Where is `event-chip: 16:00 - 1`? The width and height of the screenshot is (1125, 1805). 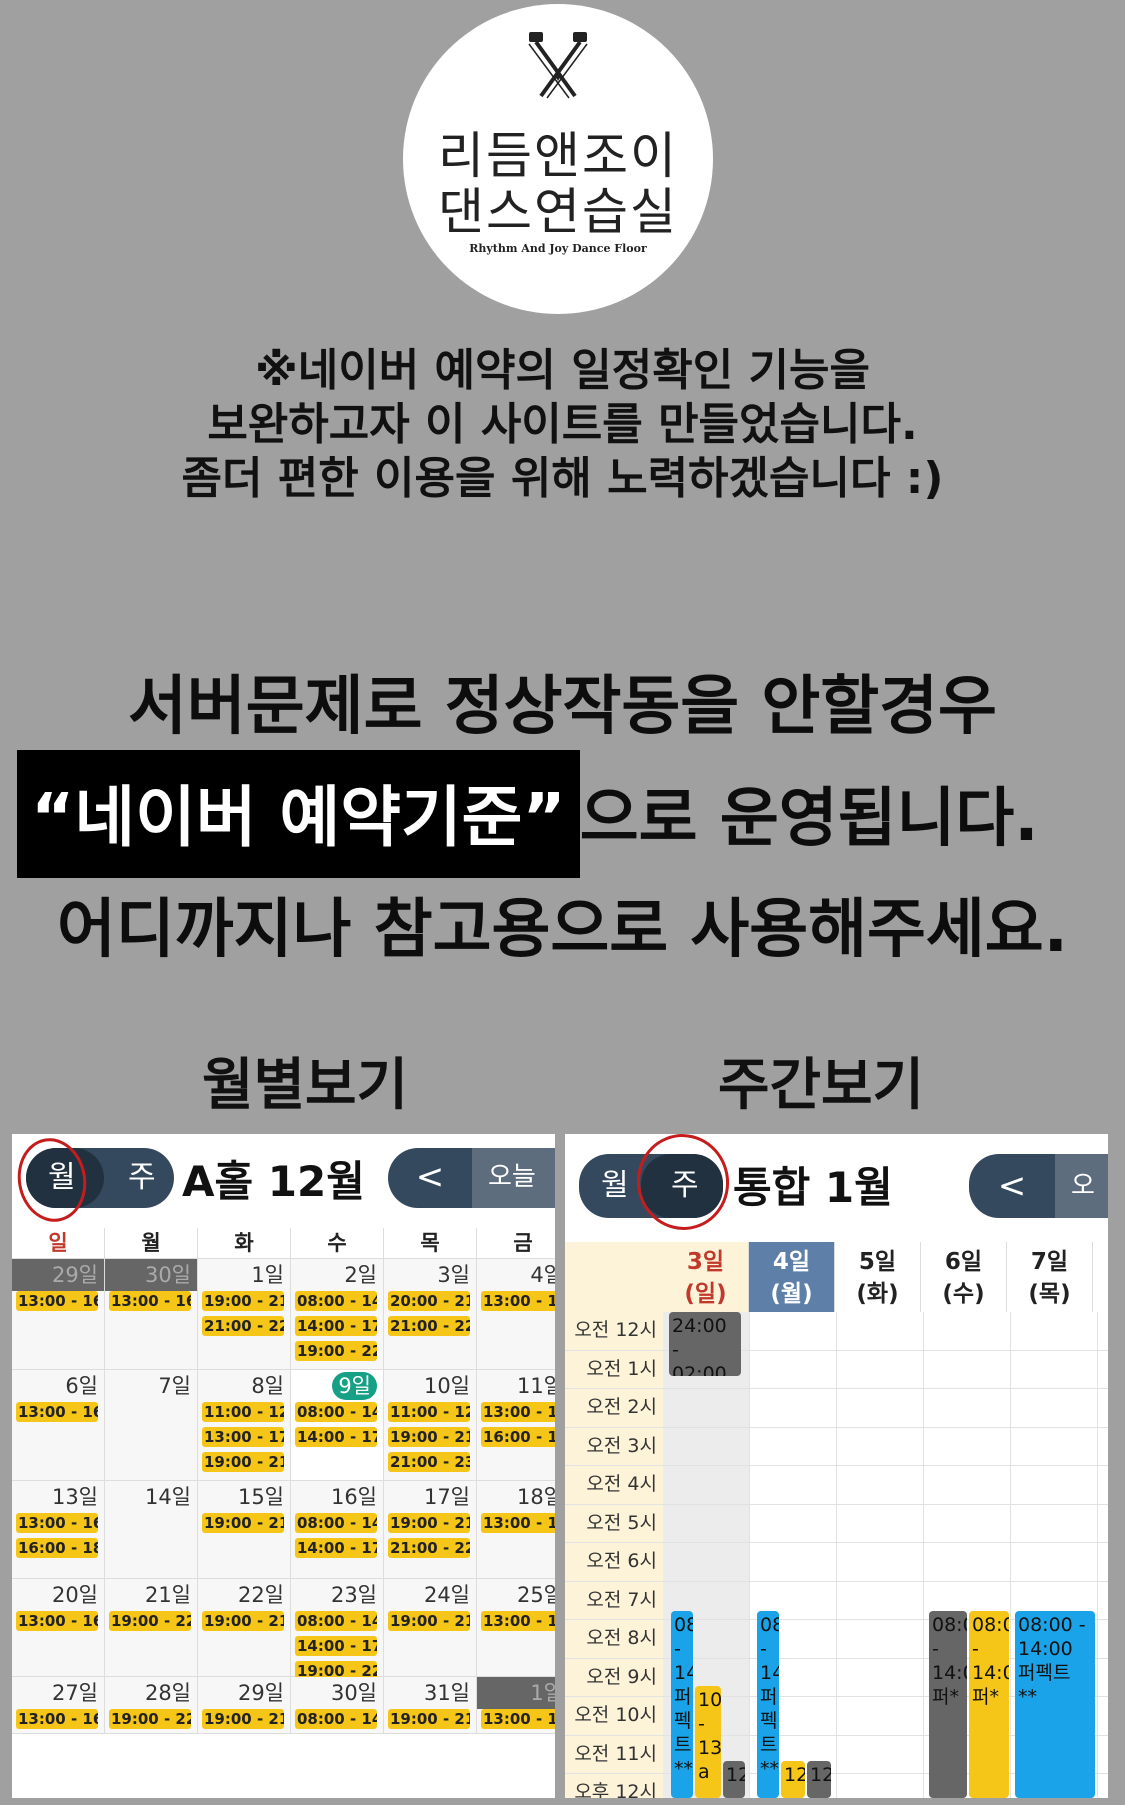 event-chip: 16:00 - 1 is located at coordinates (518, 1437).